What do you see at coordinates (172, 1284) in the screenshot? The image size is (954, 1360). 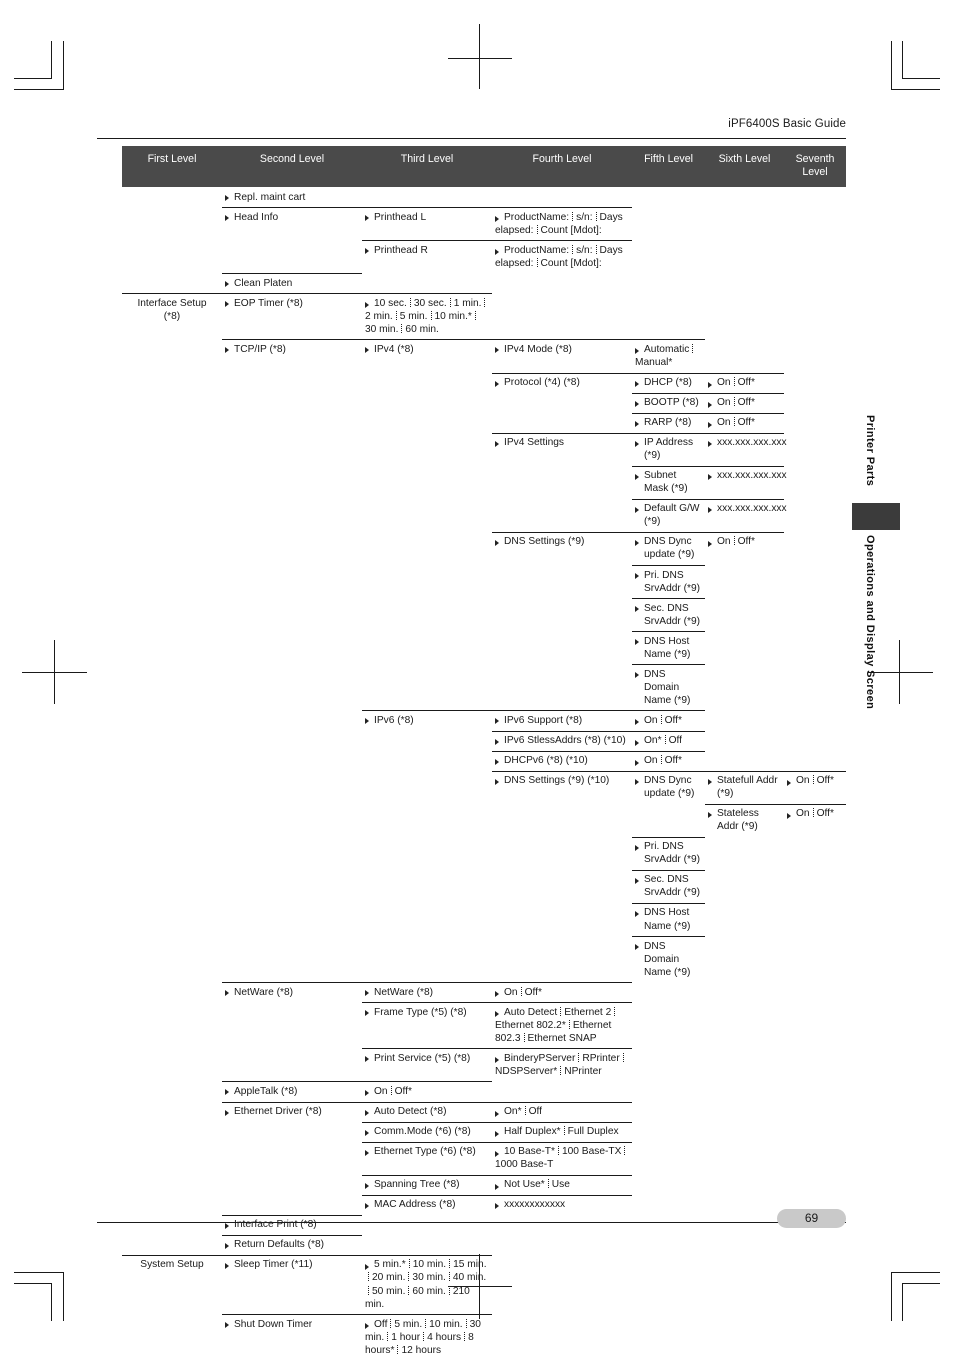 I see `table-cell-level-1: System Setup` at bounding box center [172, 1284].